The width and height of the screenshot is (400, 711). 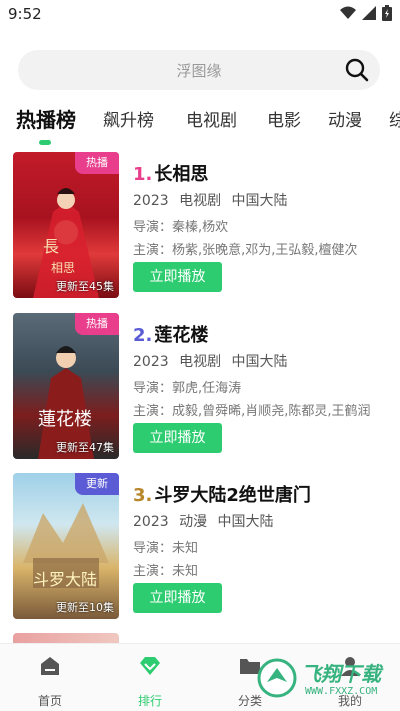 I want to click on site-watermark: 飞翔下载 WWW.FXXZ.COM, so click(x=327, y=679).